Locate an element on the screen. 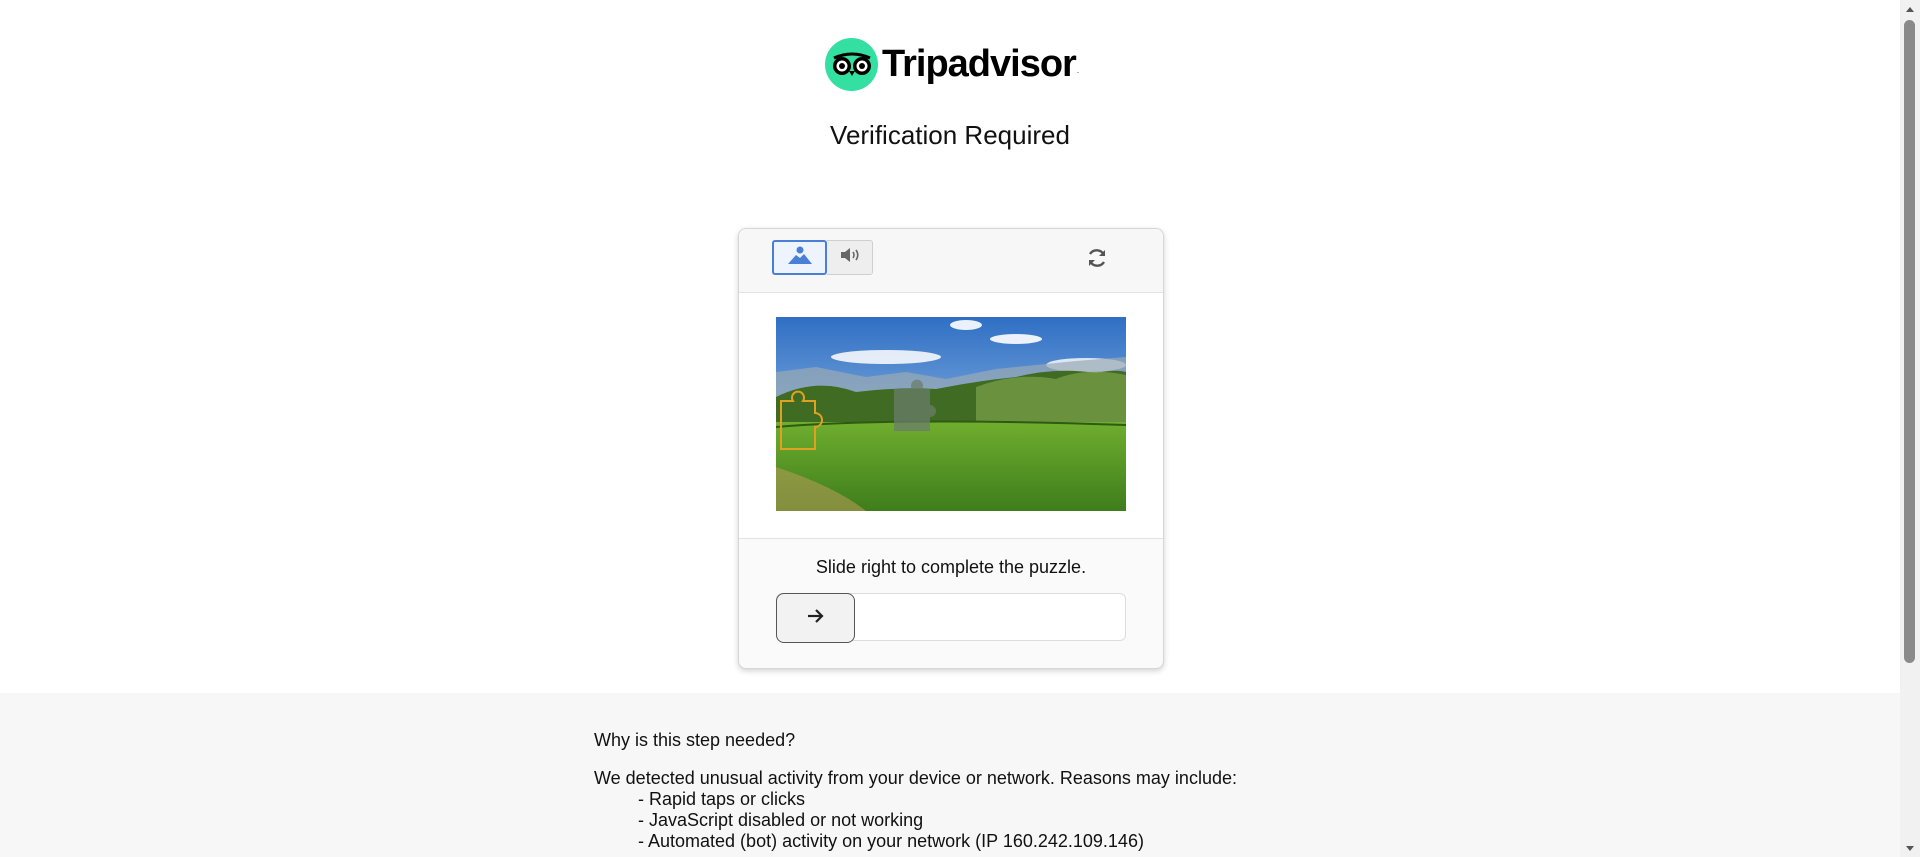 The width and height of the screenshot is (1920, 857). brand-trademark: . is located at coordinates (1078, 70).